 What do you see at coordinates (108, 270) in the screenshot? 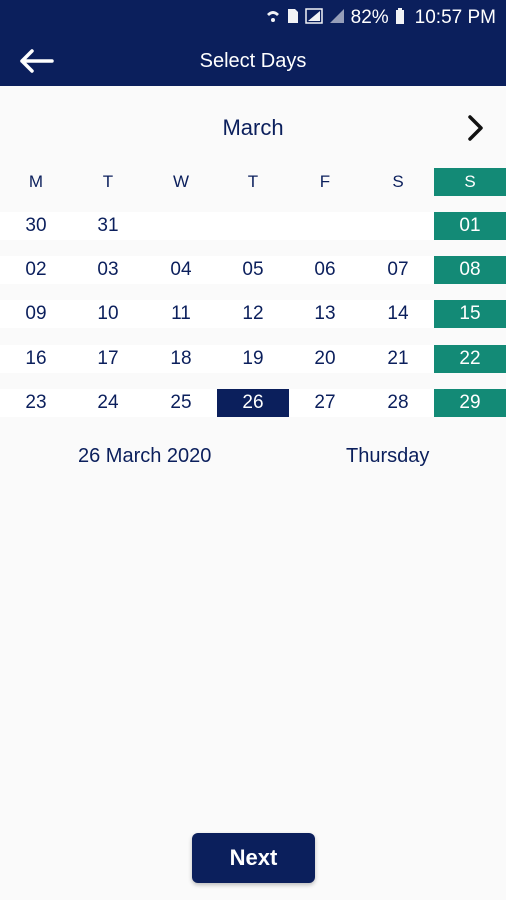
I see `calendar-day: 03` at bounding box center [108, 270].